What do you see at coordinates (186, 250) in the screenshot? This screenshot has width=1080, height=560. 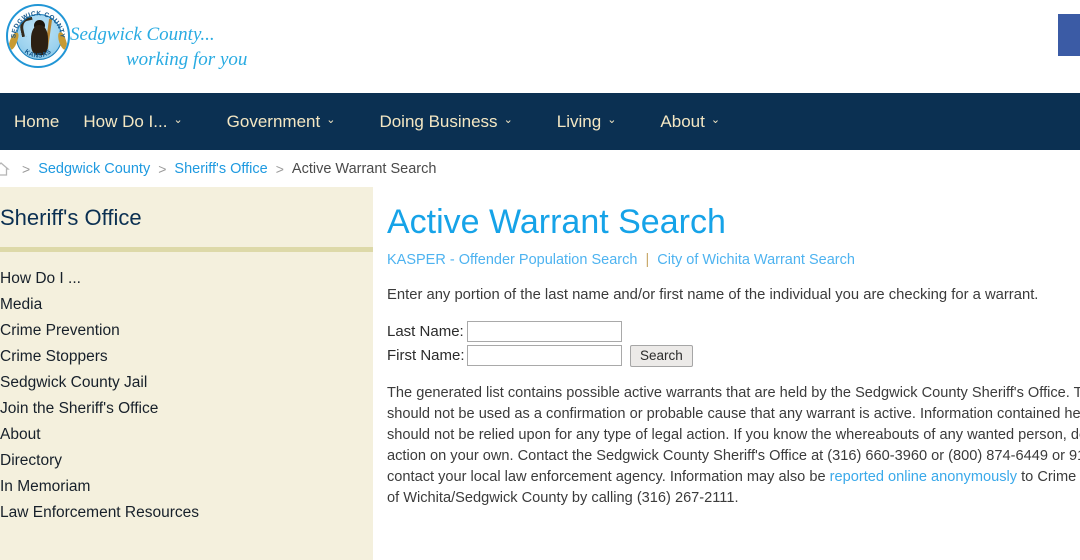 I see `sidebar-divider` at bounding box center [186, 250].